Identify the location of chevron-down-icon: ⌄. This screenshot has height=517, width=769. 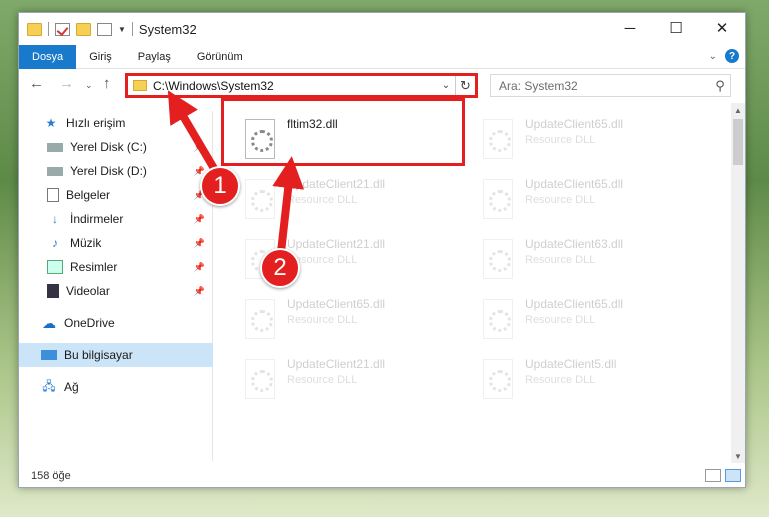
(446, 85).